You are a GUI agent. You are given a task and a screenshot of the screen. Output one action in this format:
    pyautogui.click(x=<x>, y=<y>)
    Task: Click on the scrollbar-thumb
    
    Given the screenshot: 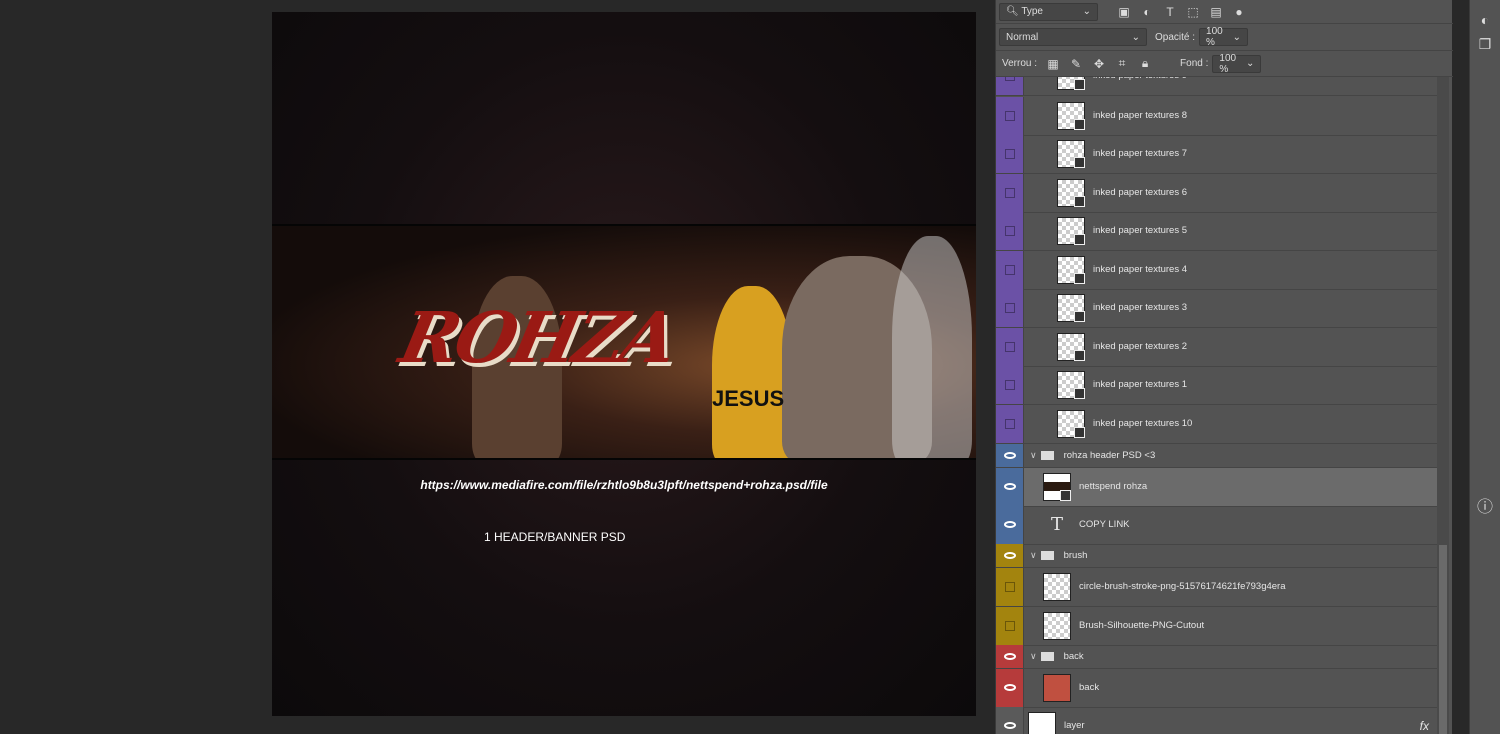 What is the action you would take?
    pyautogui.click(x=1443, y=639)
    